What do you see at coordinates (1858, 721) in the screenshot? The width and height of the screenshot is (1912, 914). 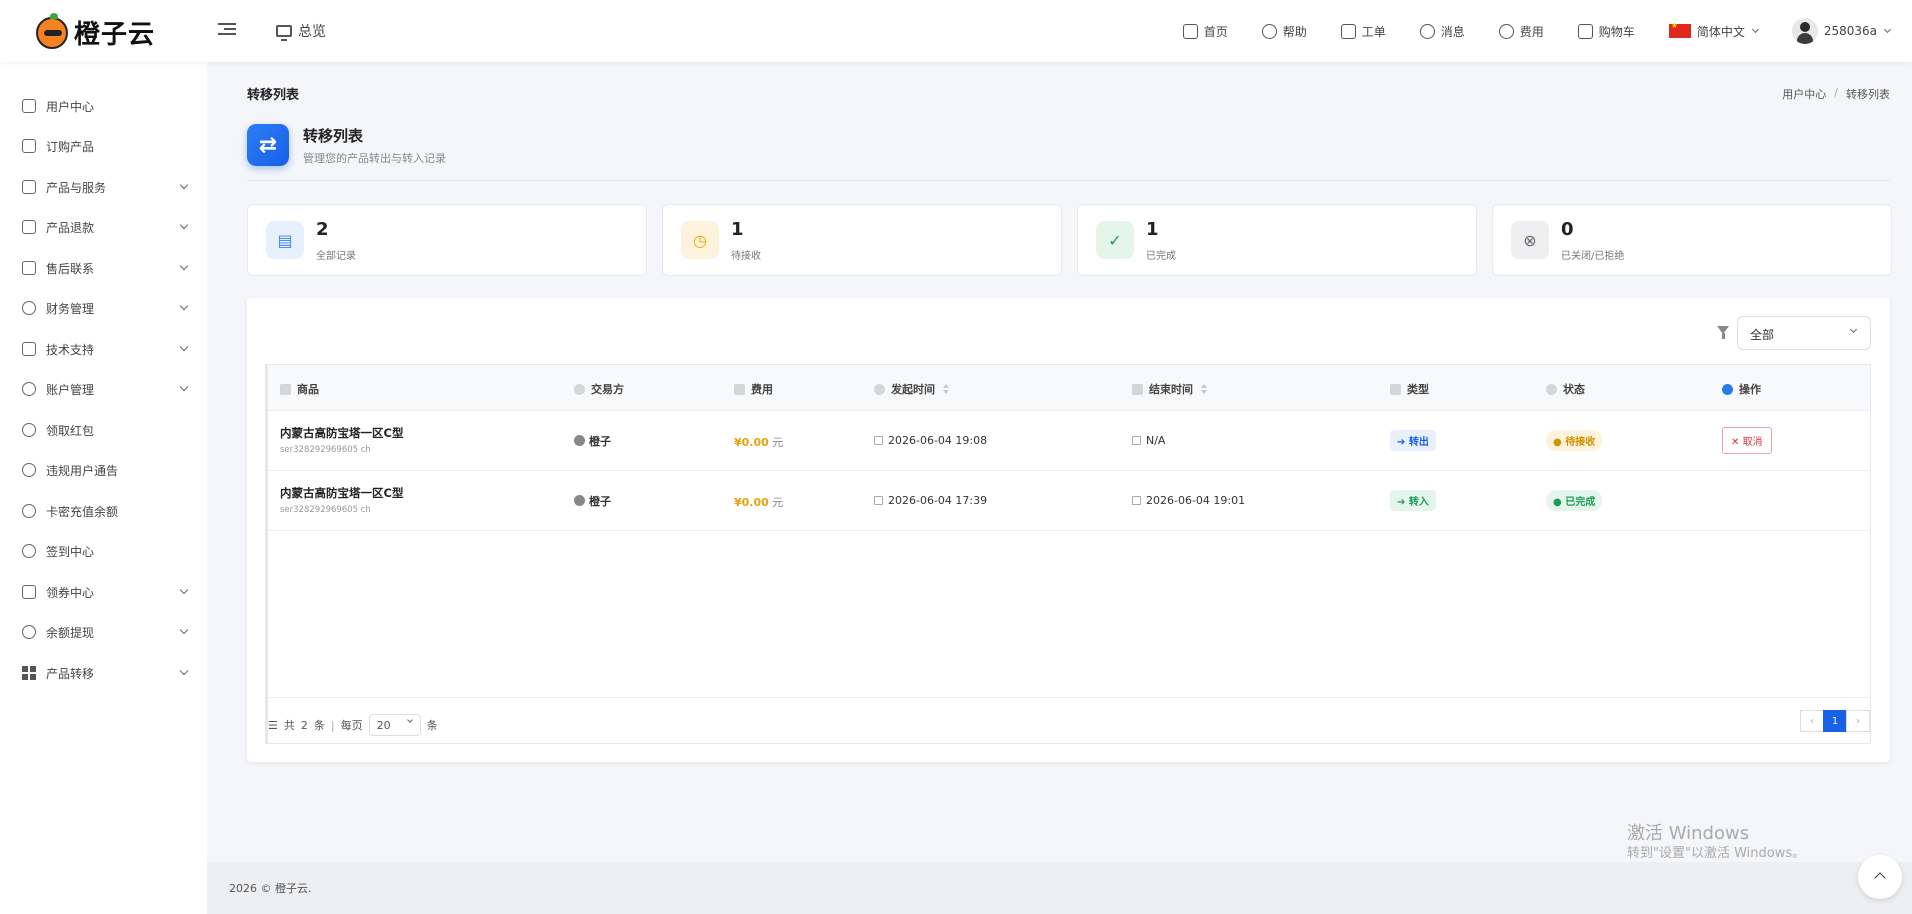 I see `next-page-button: ›` at bounding box center [1858, 721].